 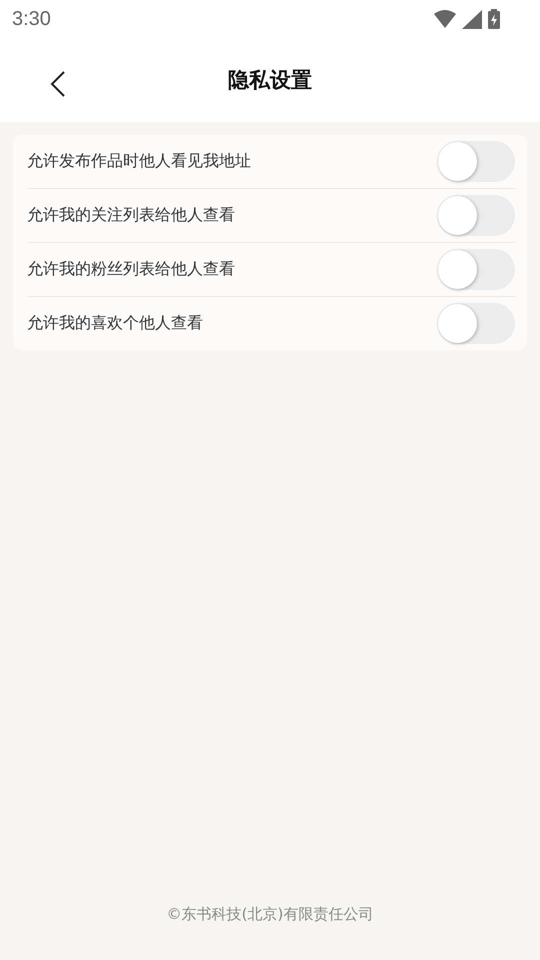 What do you see at coordinates (131, 269) in the screenshot?
I see `setting-label: 允许我的粉丝列表给他人查看` at bounding box center [131, 269].